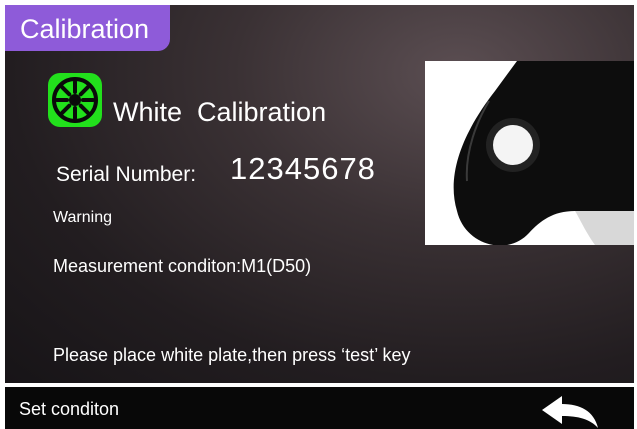 Image resolution: width=637 pixels, height=429 pixels. I want to click on footer-bar: Set conditon, so click(319, 408).